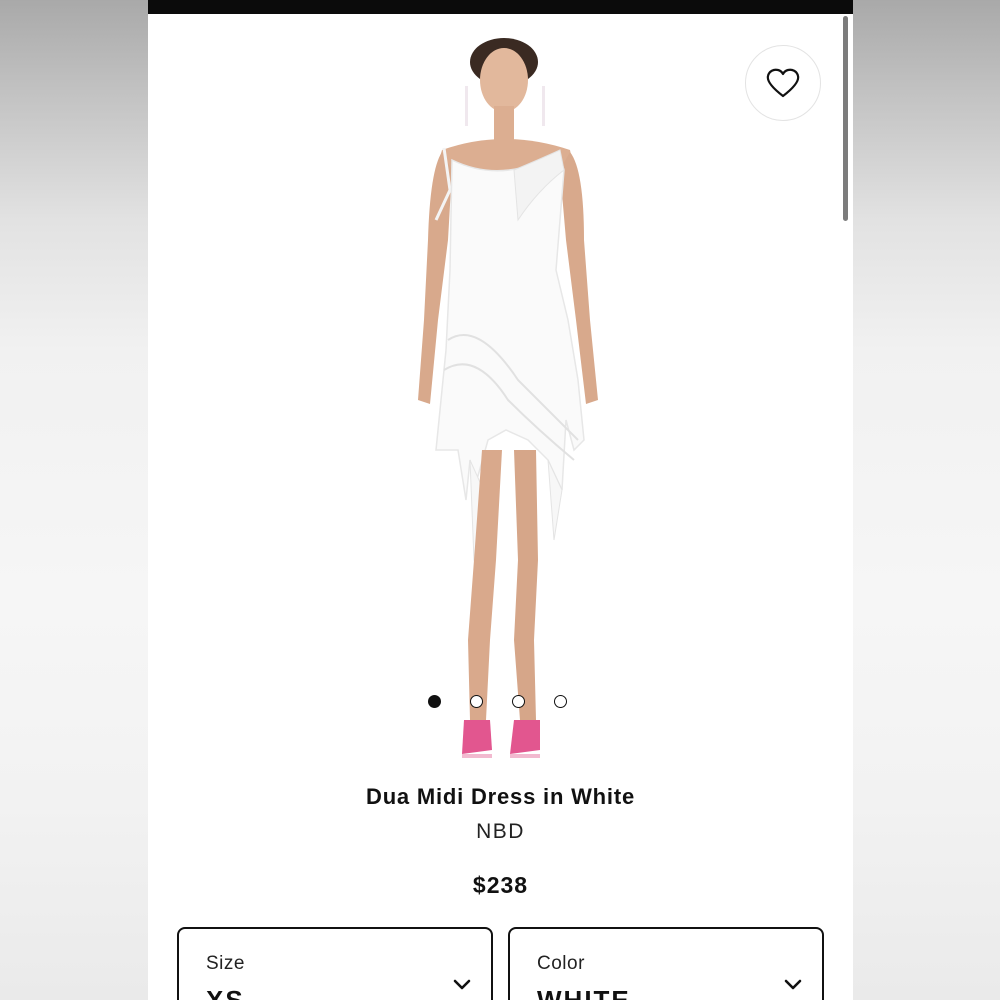 The height and width of the screenshot is (1000, 1000). I want to click on favorite-button, so click(783, 83).